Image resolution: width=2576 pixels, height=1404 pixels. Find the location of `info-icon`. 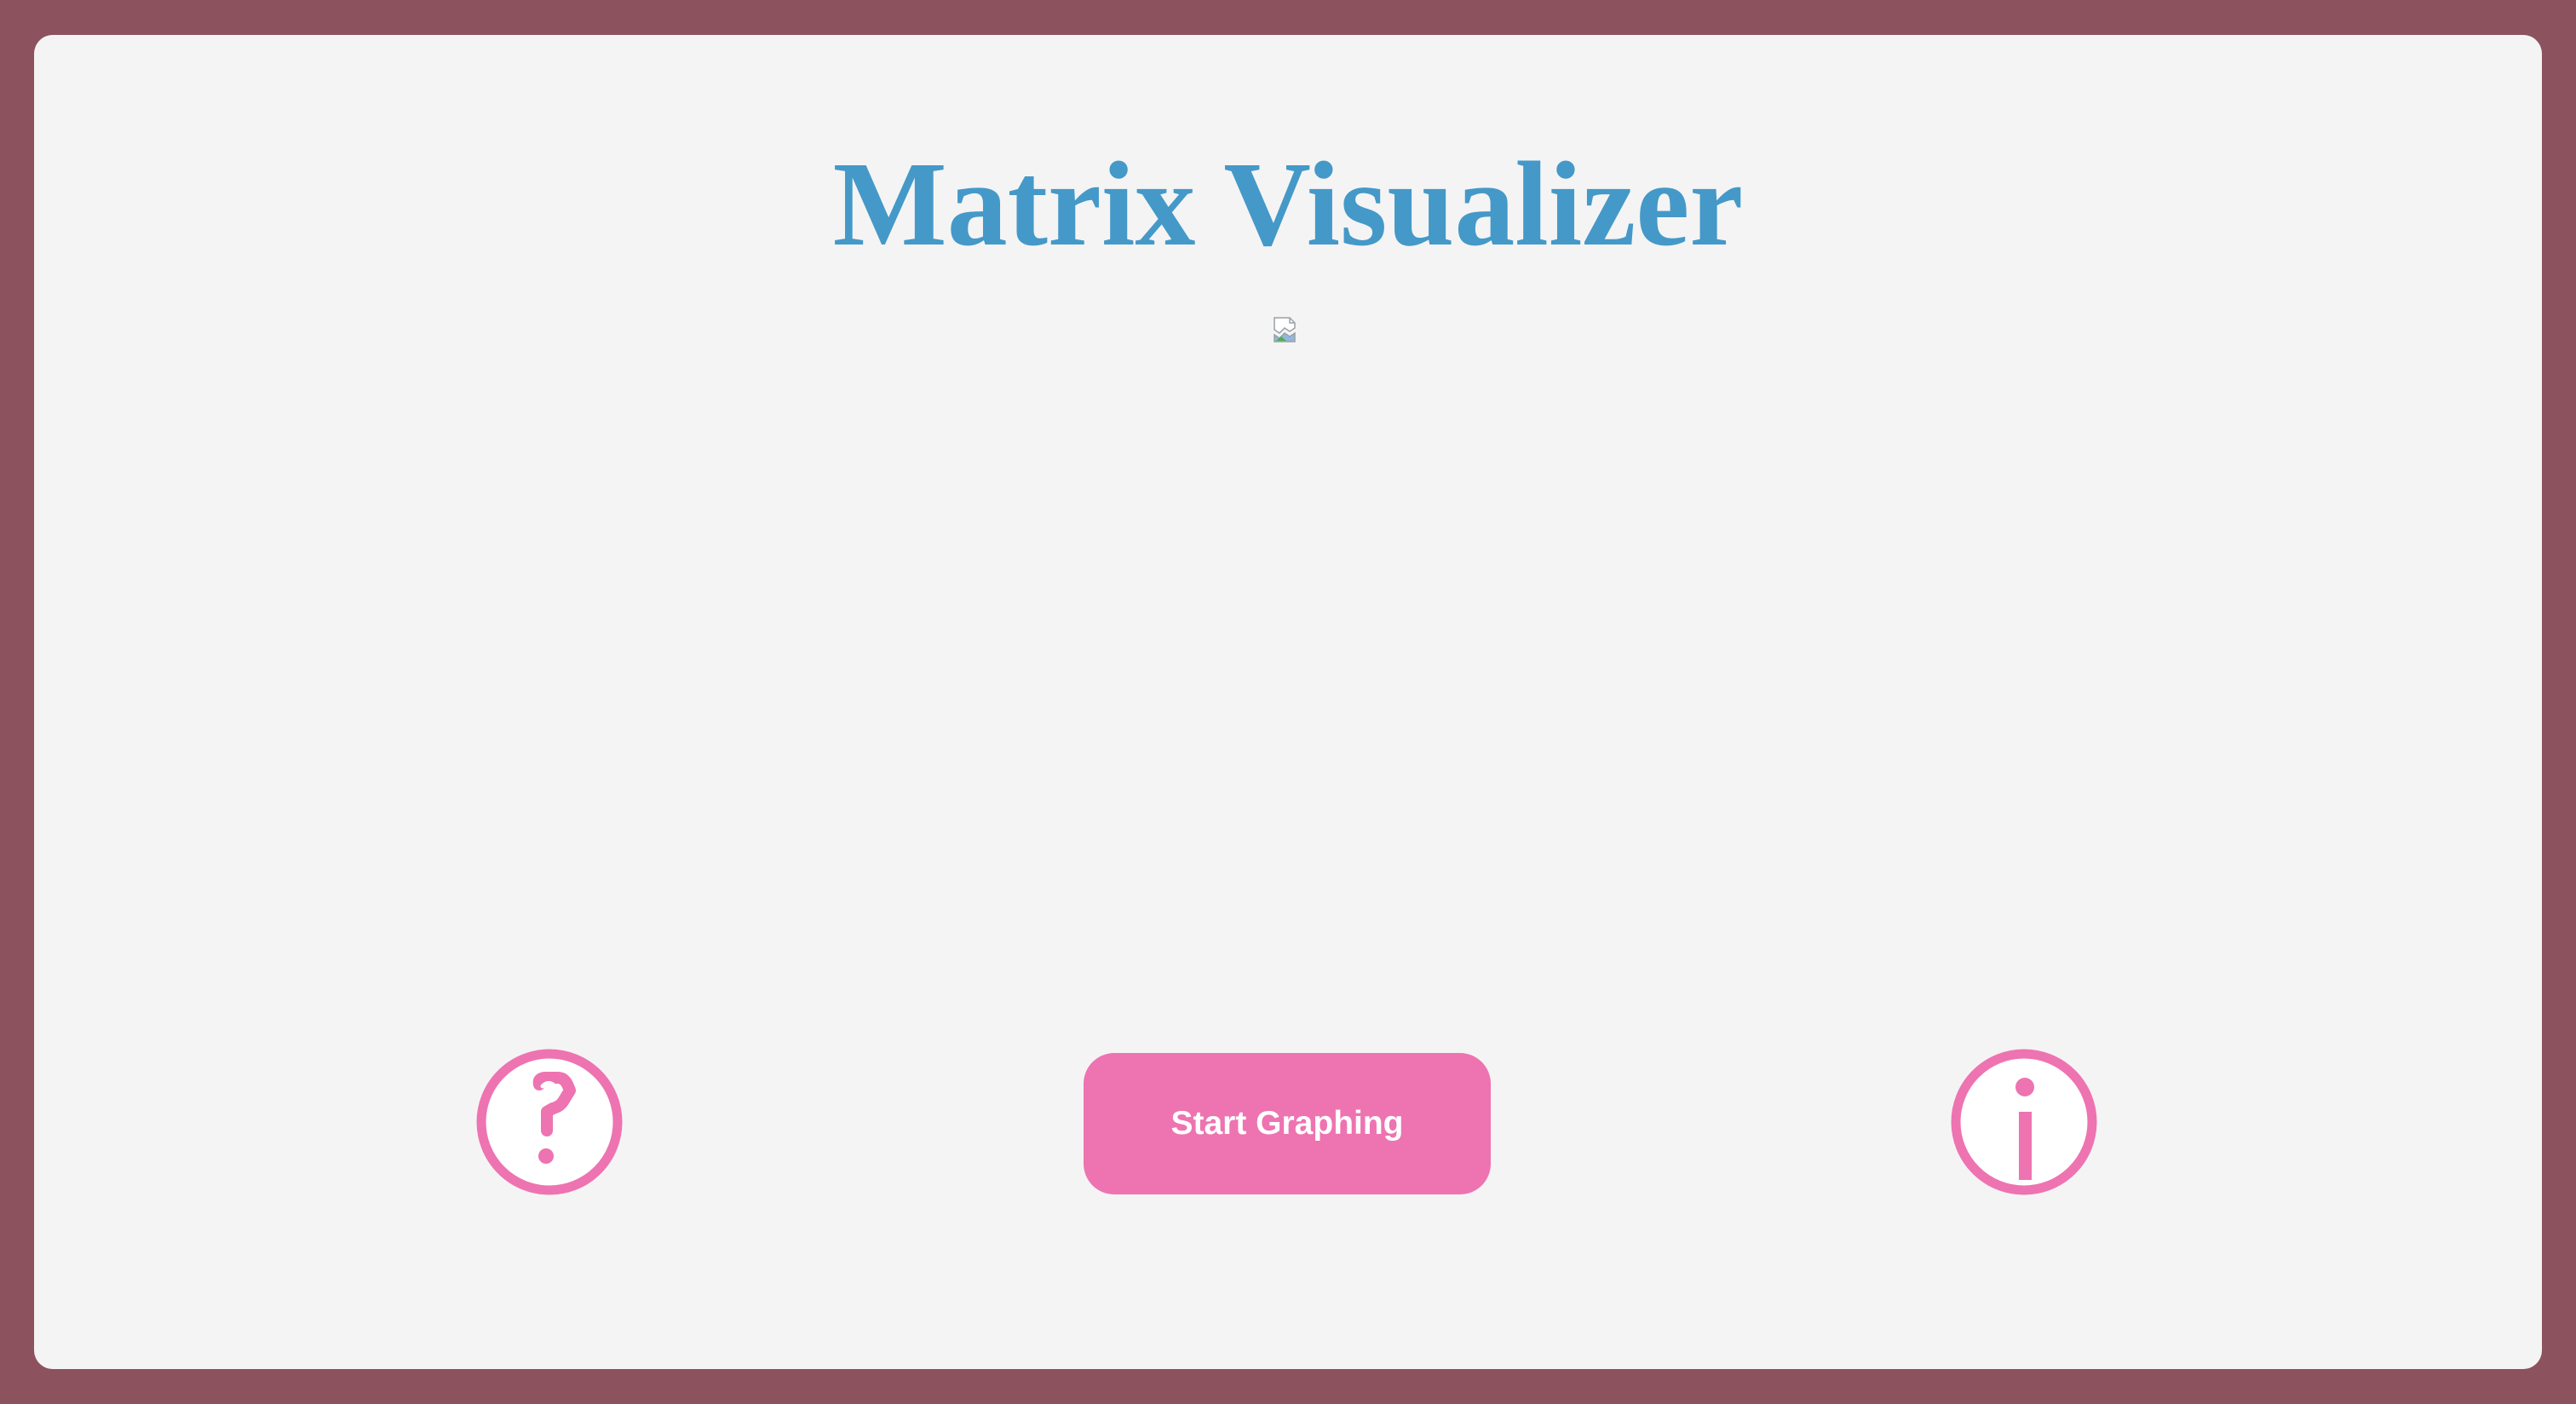

info-icon is located at coordinates (2024, 1122).